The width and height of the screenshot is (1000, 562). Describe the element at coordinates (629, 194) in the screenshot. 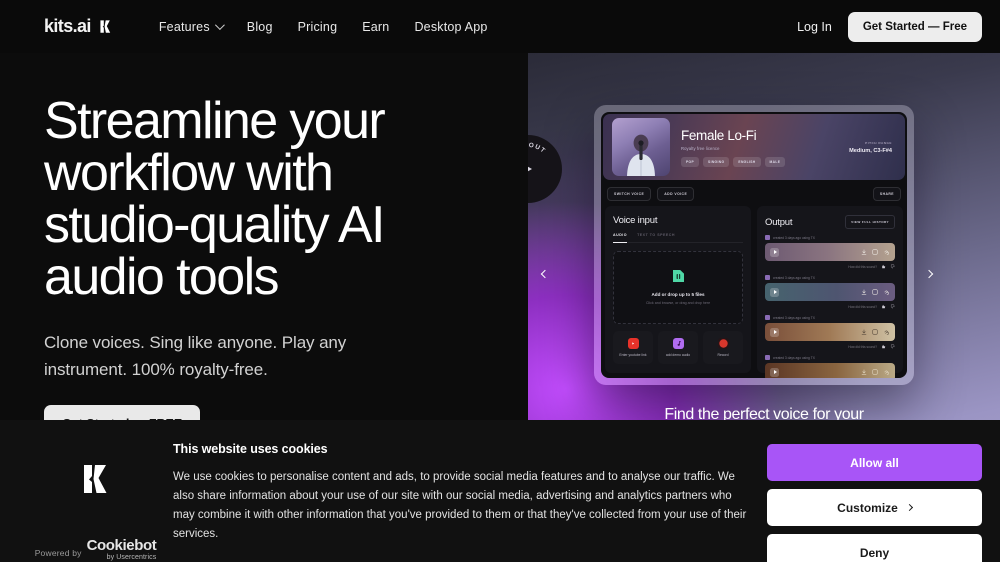

I see `switch-voice-button: SWITCH VOICE` at that location.